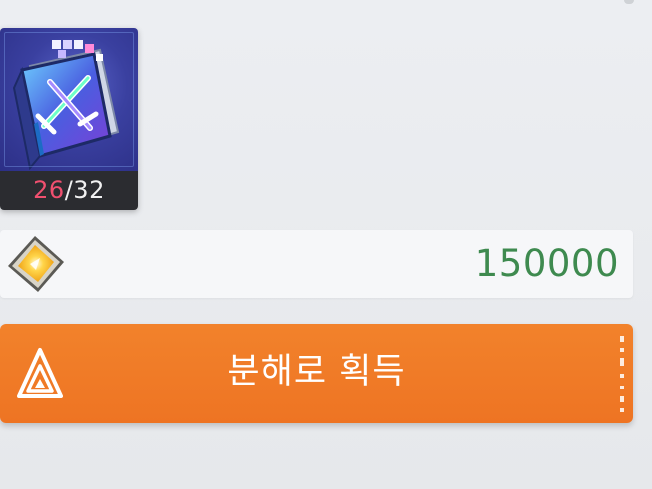  Describe the element at coordinates (629, 2) in the screenshot. I see `top-edge-marker` at that location.